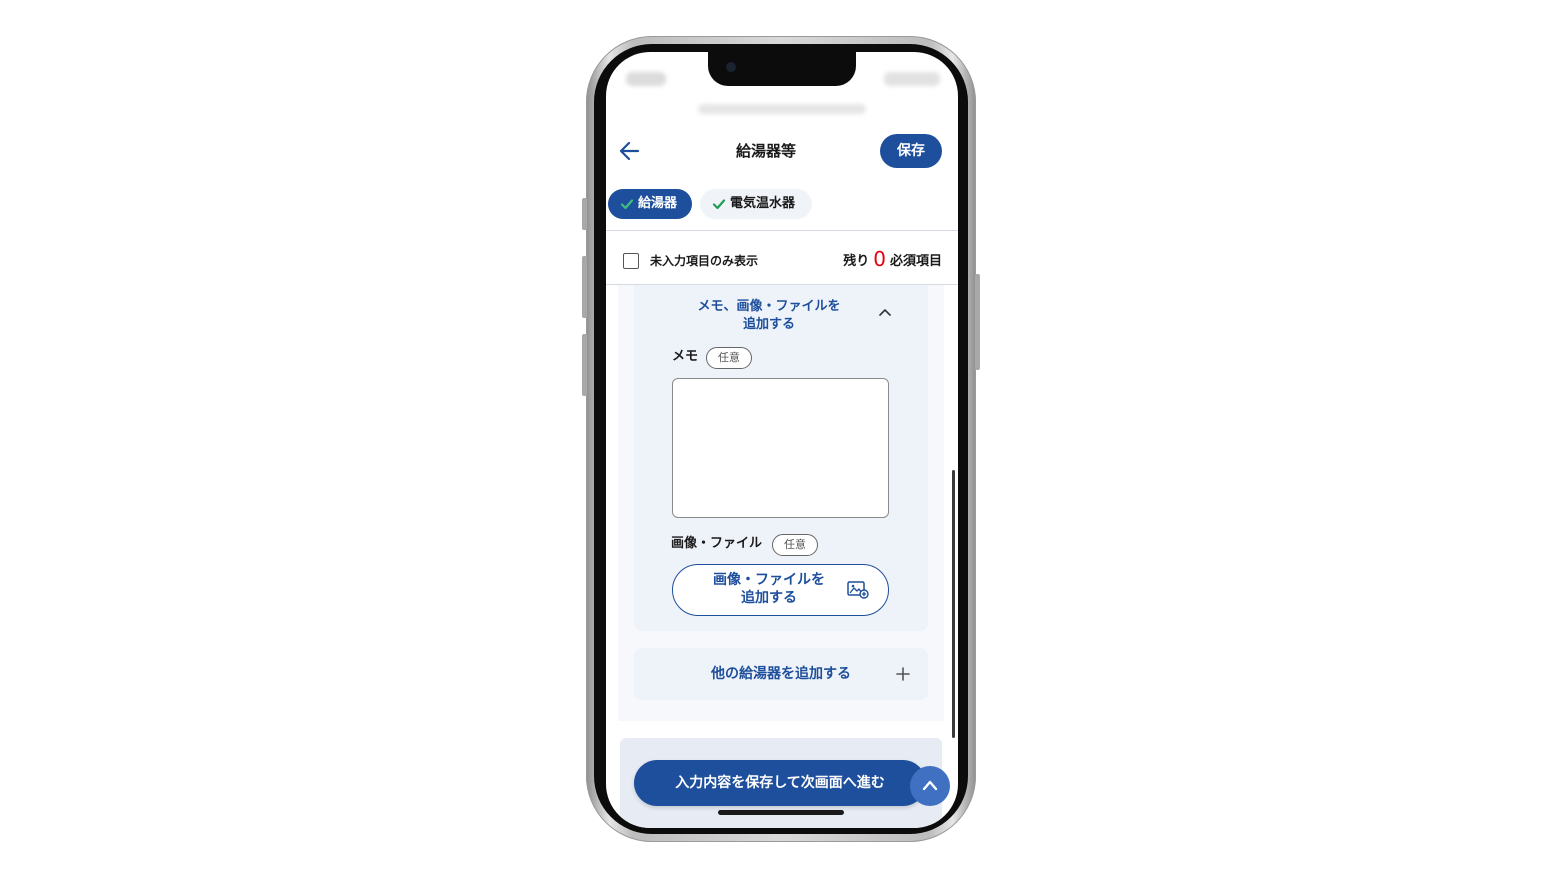  Describe the element at coordinates (765, 151) in the screenshot. I see `page-title: 給湯器等` at that location.